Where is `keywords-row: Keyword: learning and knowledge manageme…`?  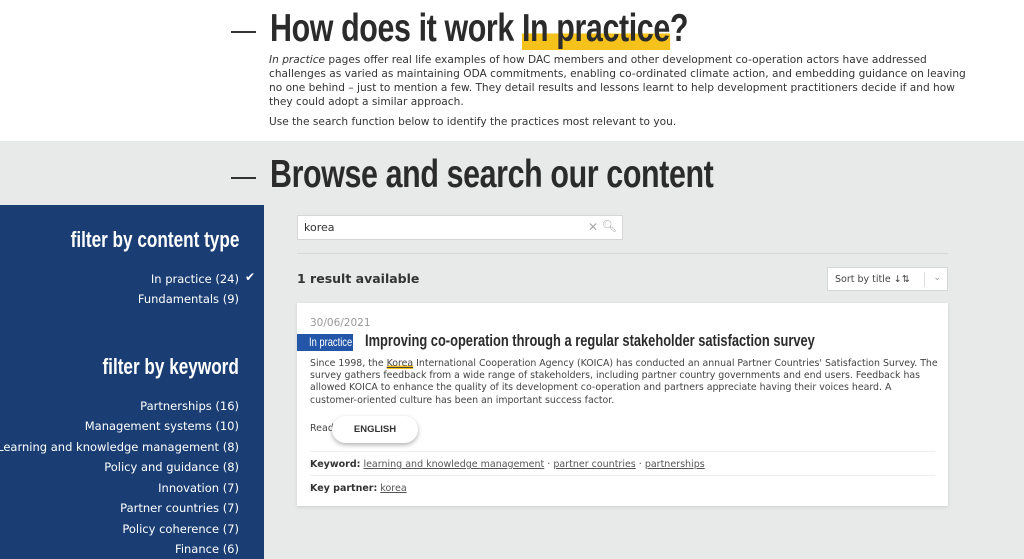 keywords-row: Keyword: learning and knowledge manageme… is located at coordinates (507, 464).